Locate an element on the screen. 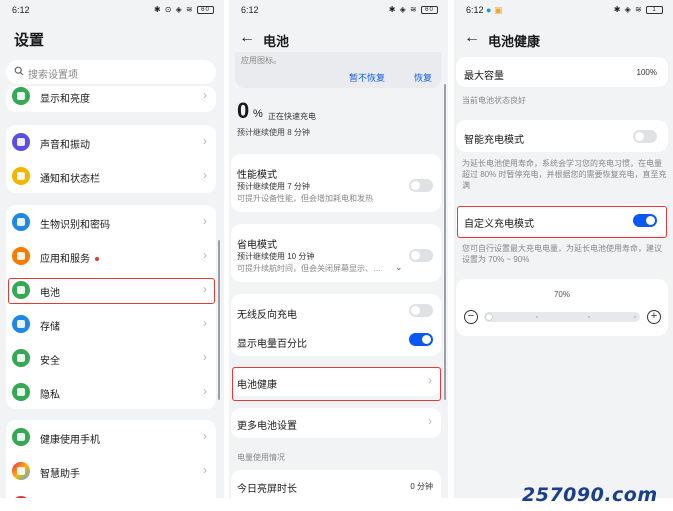 The width and height of the screenshot is (673, 511). key-icon is located at coordinates (21, 222).